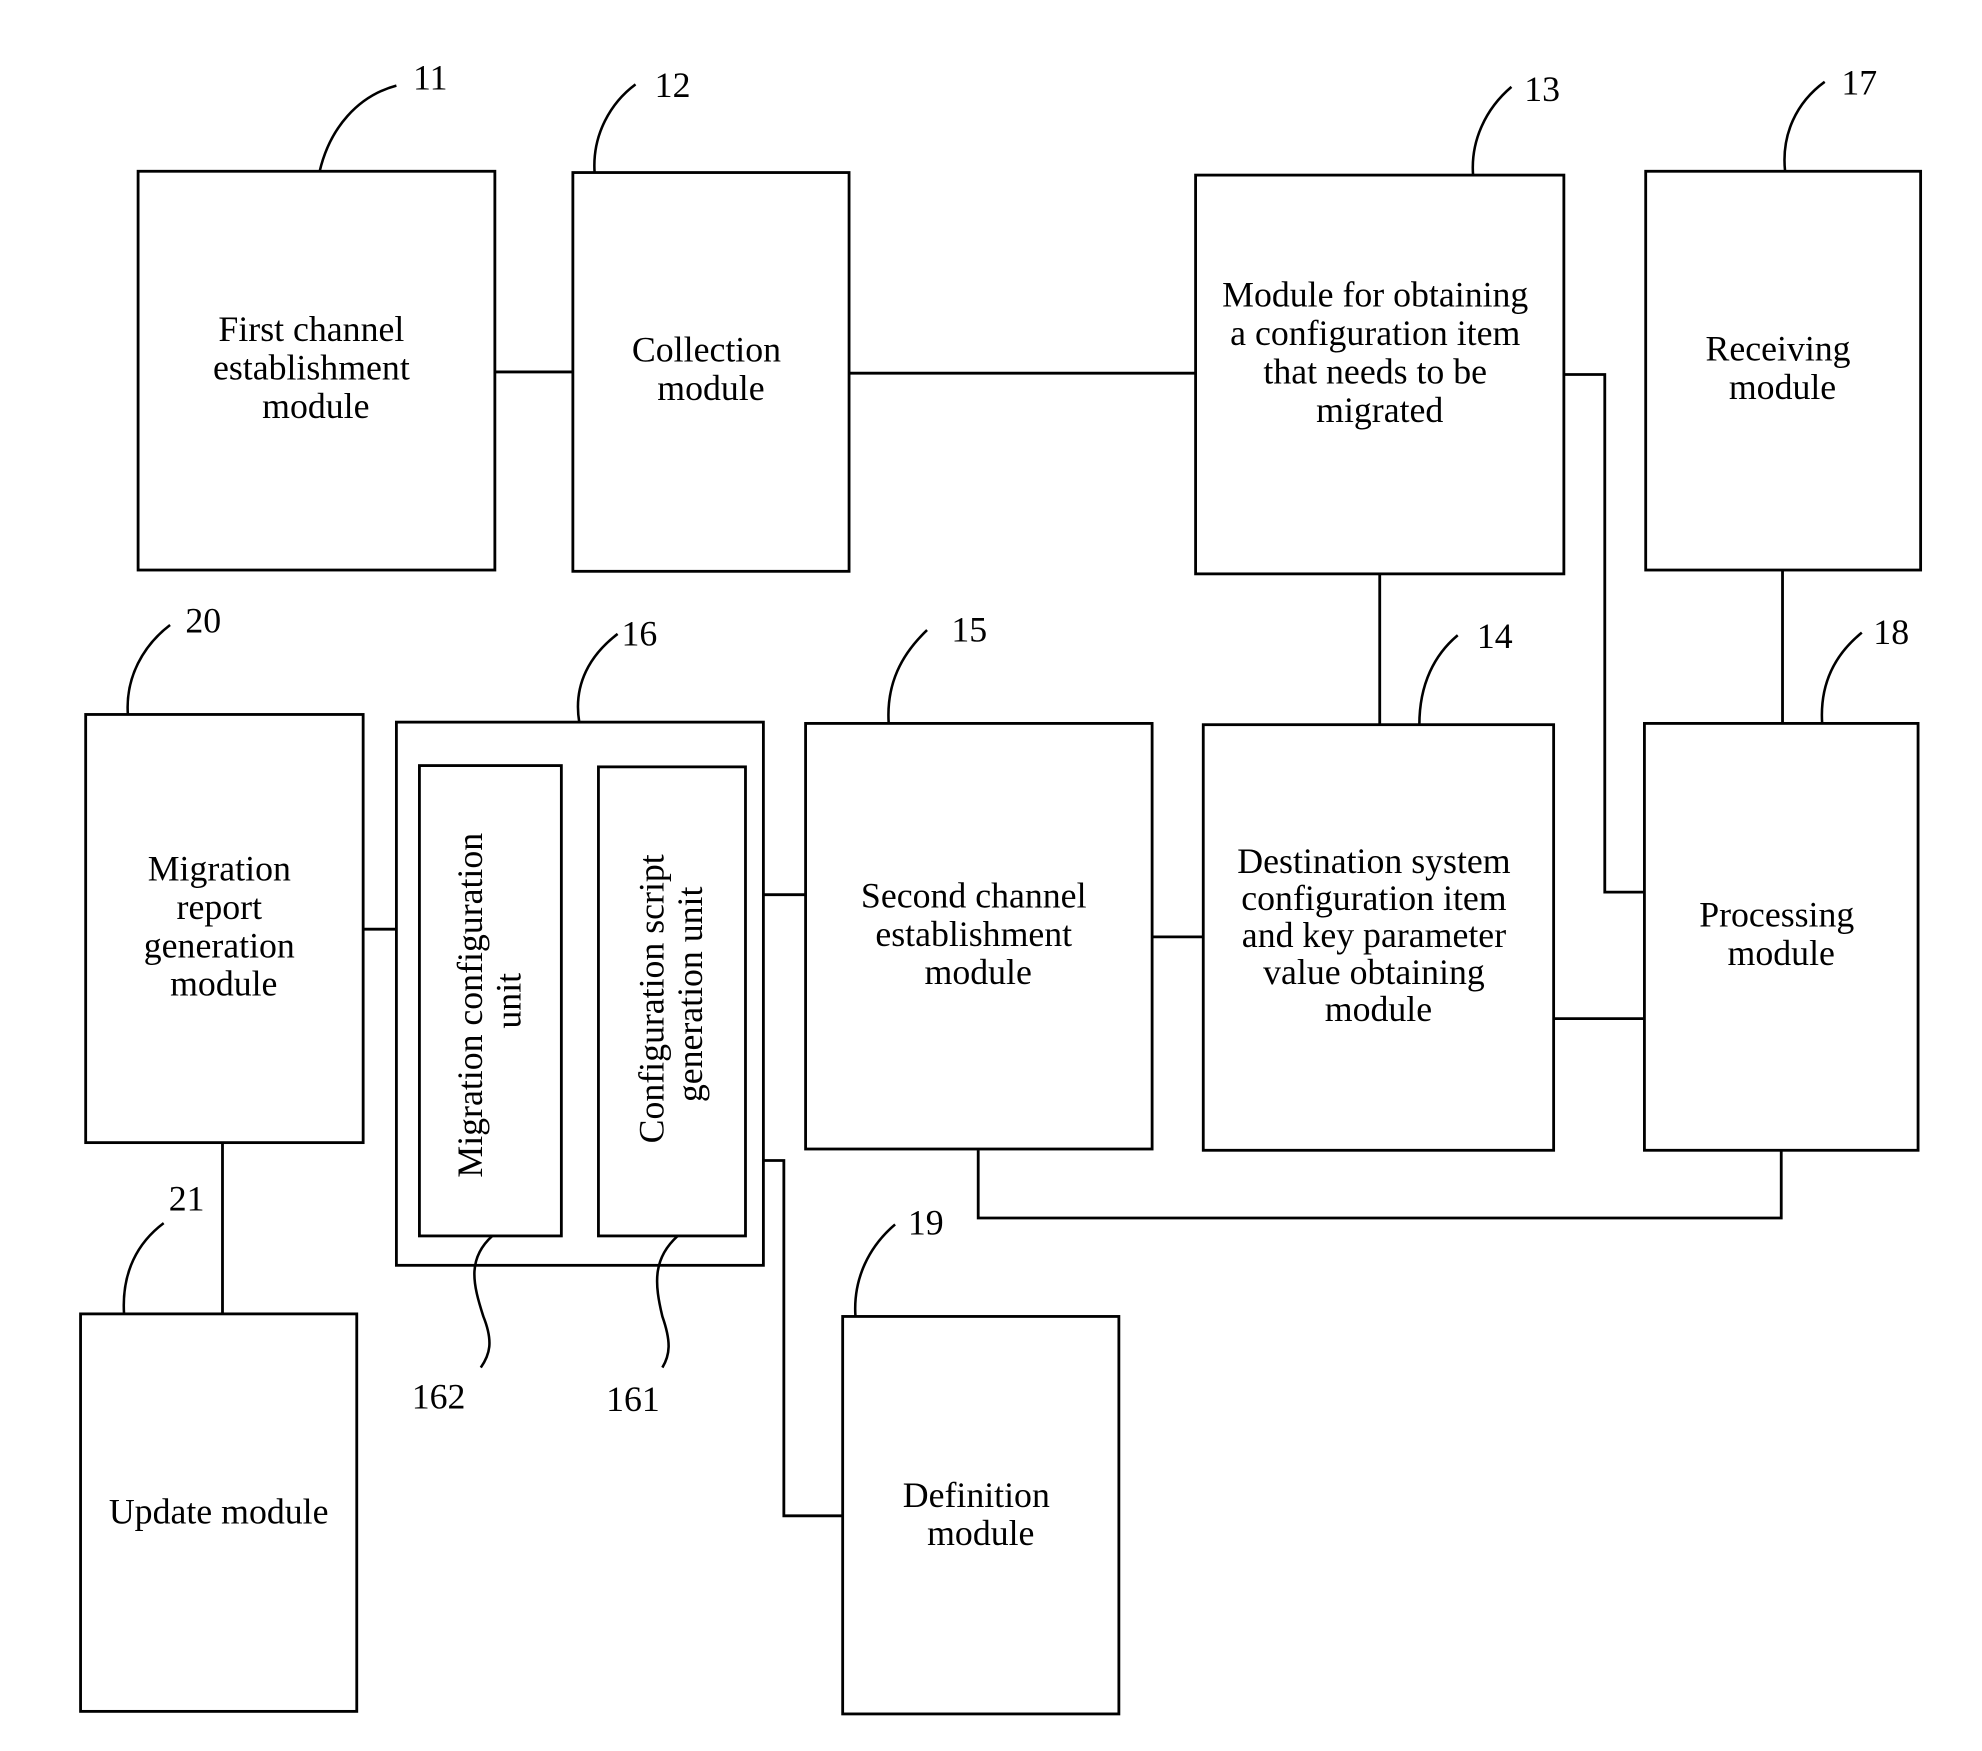 This screenshot has height=1751, width=1982. Describe the element at coordinates (1891, 632) in the screenshot. I see `ref-18: 18` at that location.